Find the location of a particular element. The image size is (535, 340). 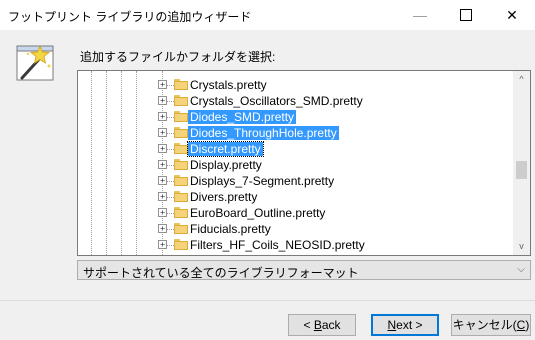

tree-item-label: Displays_7-Segment.pretty is located at coordinates (262, 181).